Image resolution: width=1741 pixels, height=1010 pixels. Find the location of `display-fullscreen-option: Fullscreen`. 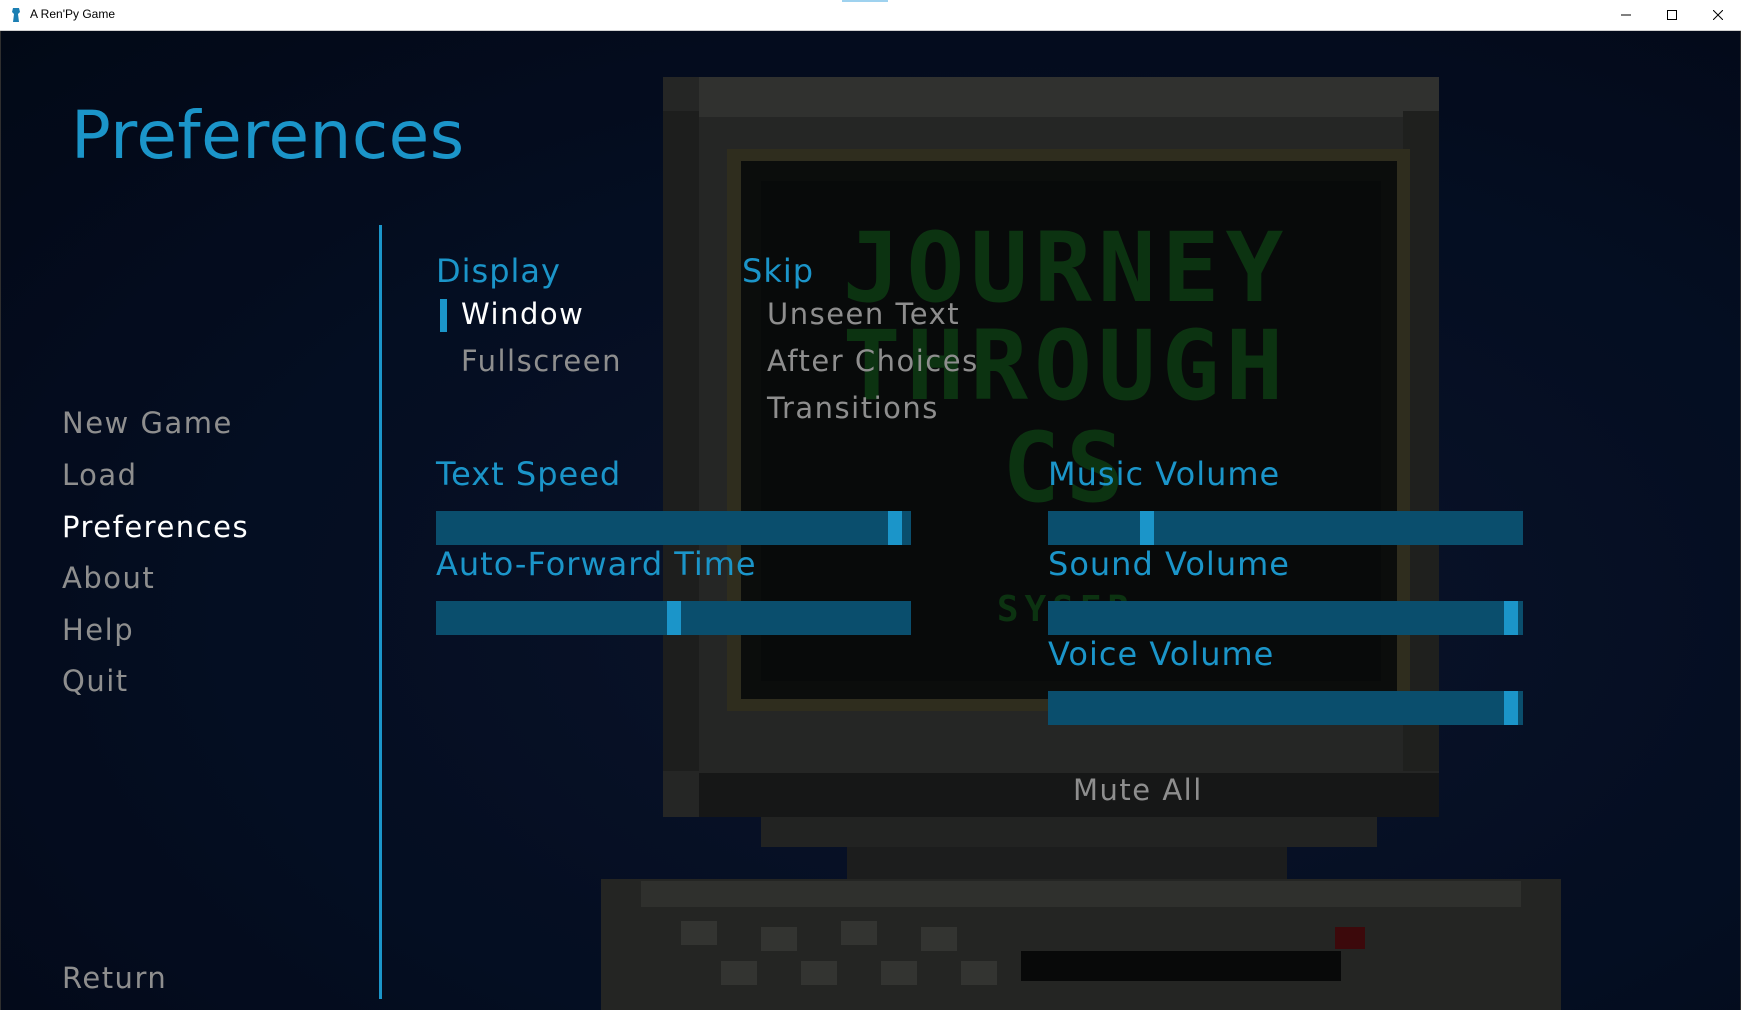

display-fullscreen-option: Fullscreen is located at coordinates (541, 361).